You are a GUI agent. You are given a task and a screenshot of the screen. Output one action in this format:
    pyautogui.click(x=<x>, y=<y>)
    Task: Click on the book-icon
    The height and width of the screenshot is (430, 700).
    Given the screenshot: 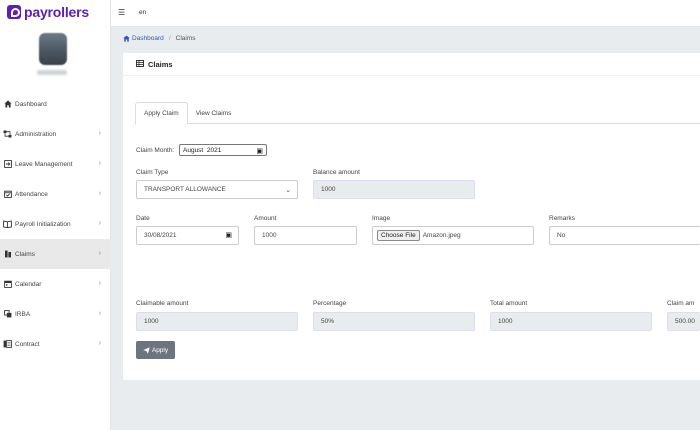 What is the action you would take?
    pyautogui.click(x=7, y=224)
    